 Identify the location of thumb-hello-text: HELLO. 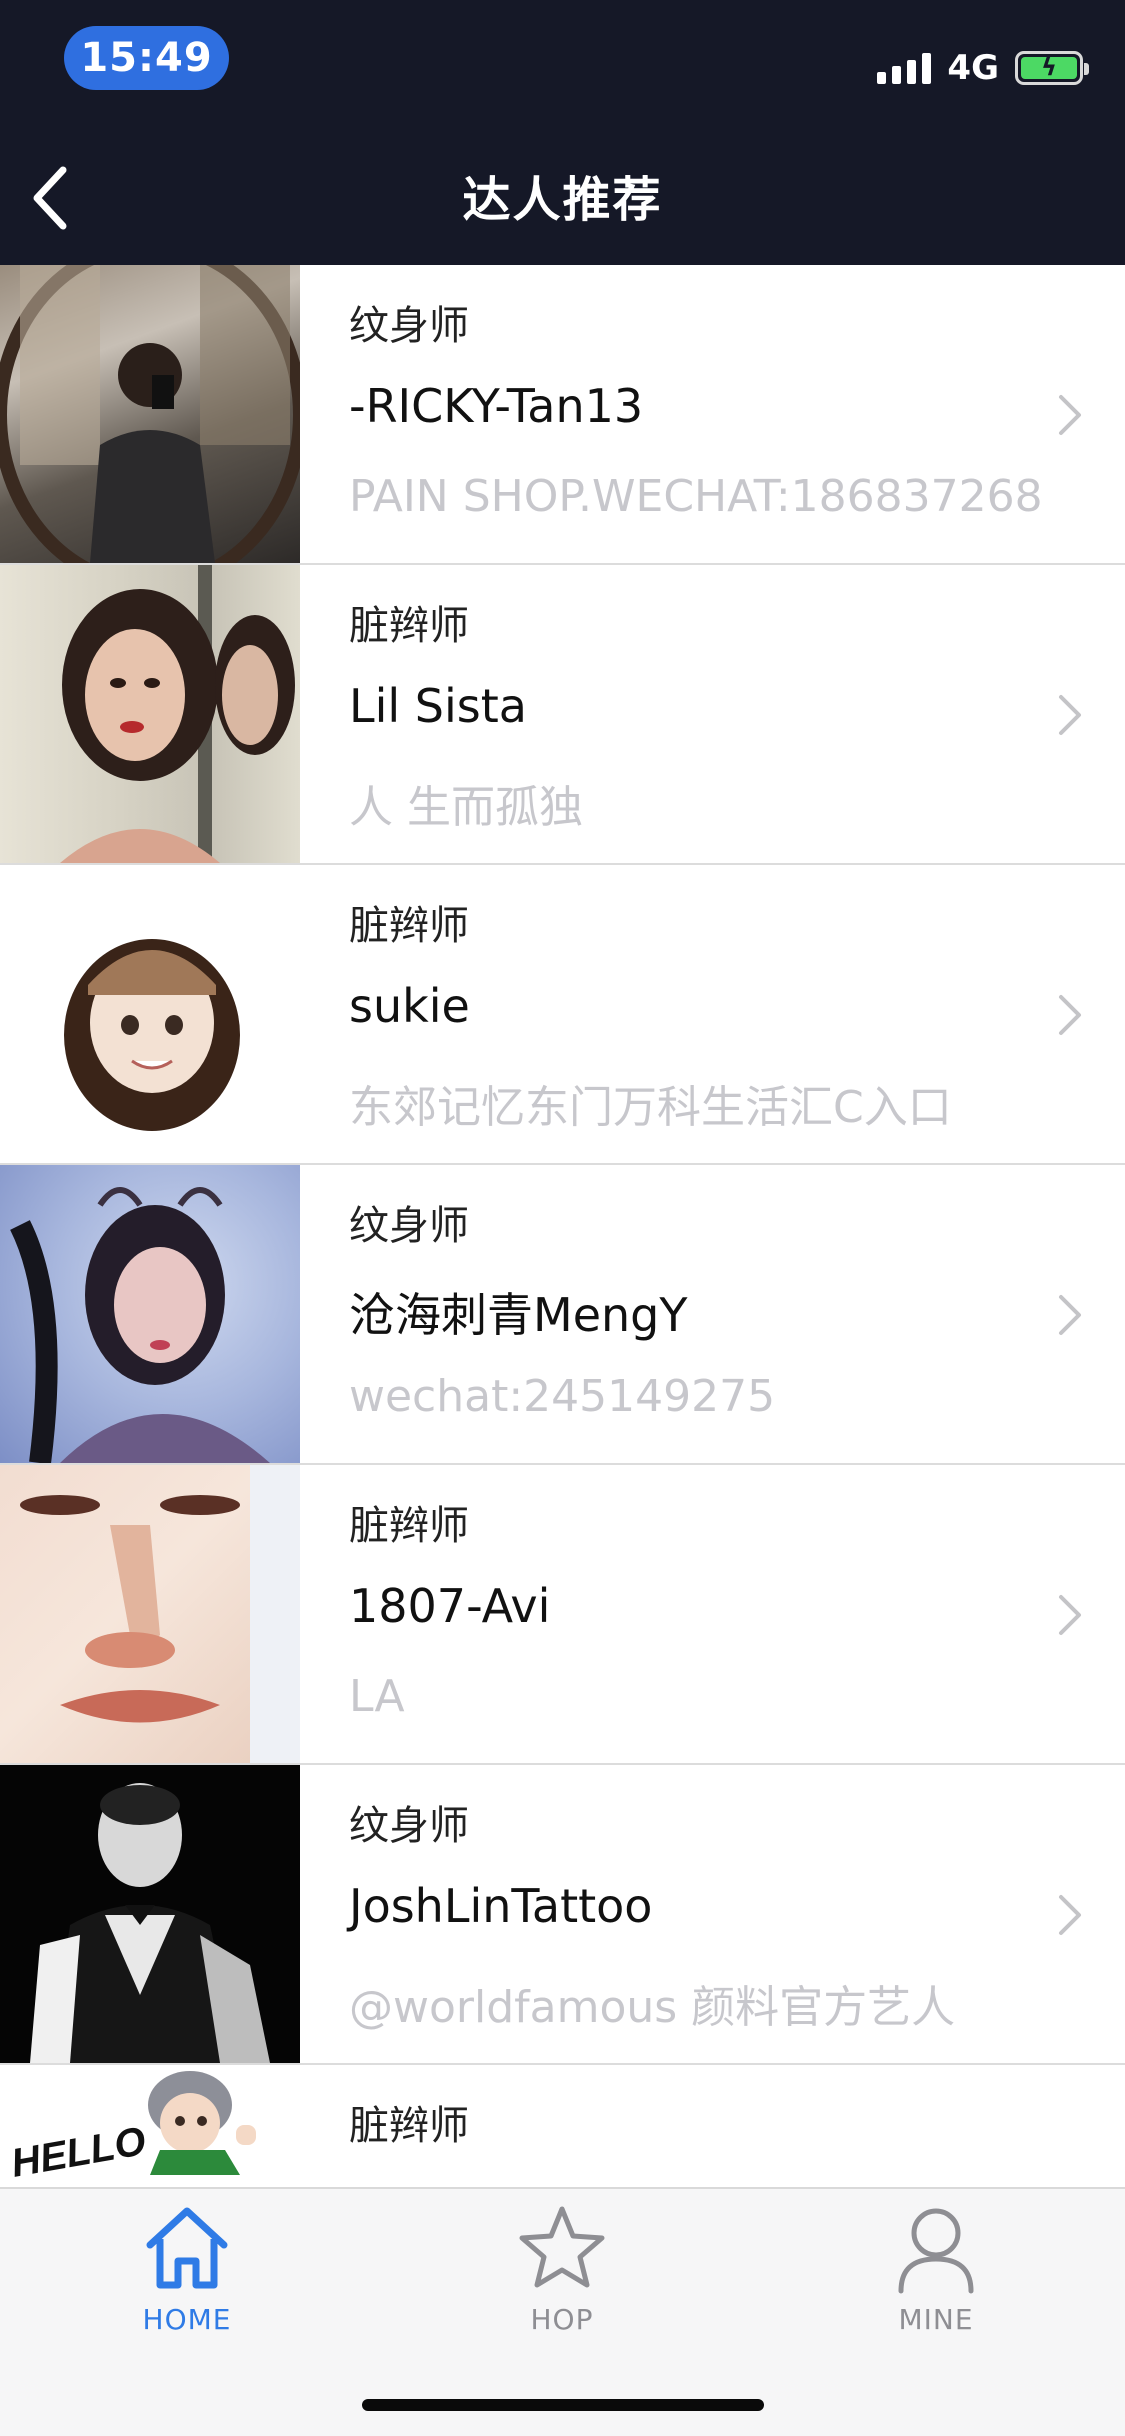
(78, 2152).